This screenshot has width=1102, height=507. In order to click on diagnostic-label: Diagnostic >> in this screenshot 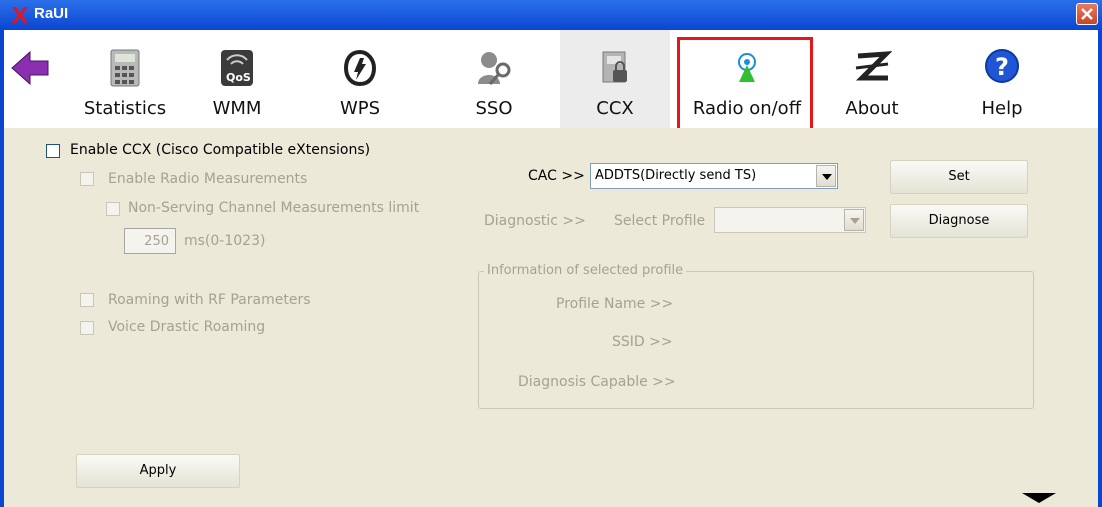, I will do `click(535, 221)`.